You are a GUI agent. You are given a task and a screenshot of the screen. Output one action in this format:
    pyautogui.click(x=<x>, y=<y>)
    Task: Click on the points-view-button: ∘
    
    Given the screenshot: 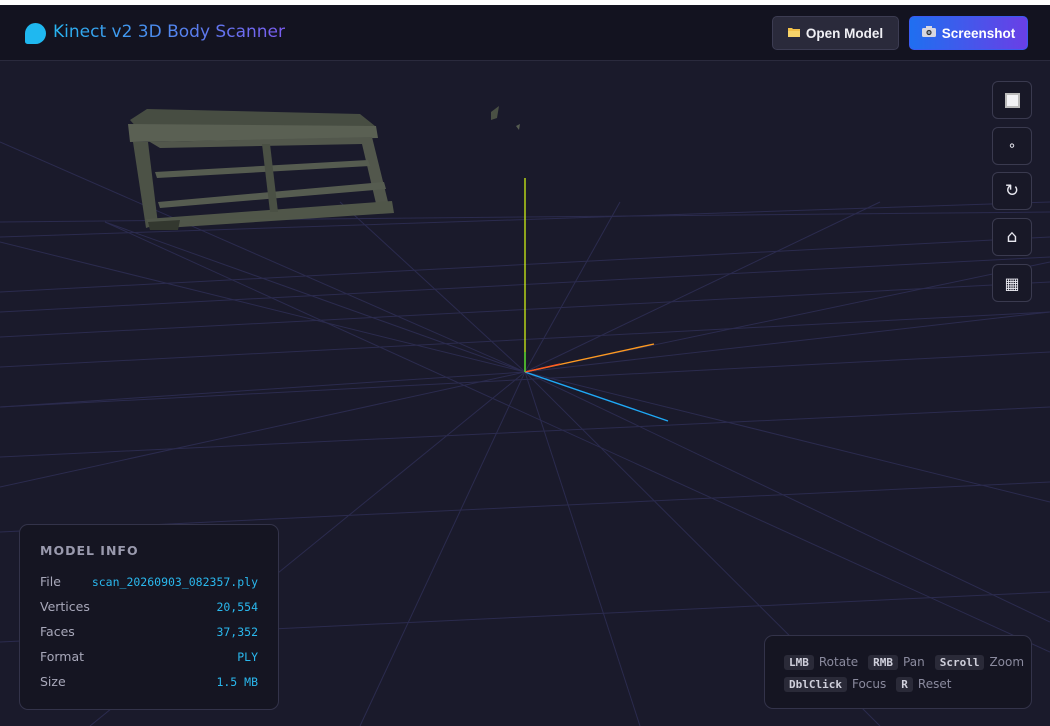 What is the action you would take?
    pyautogui.click(x=1012, y=146)
    